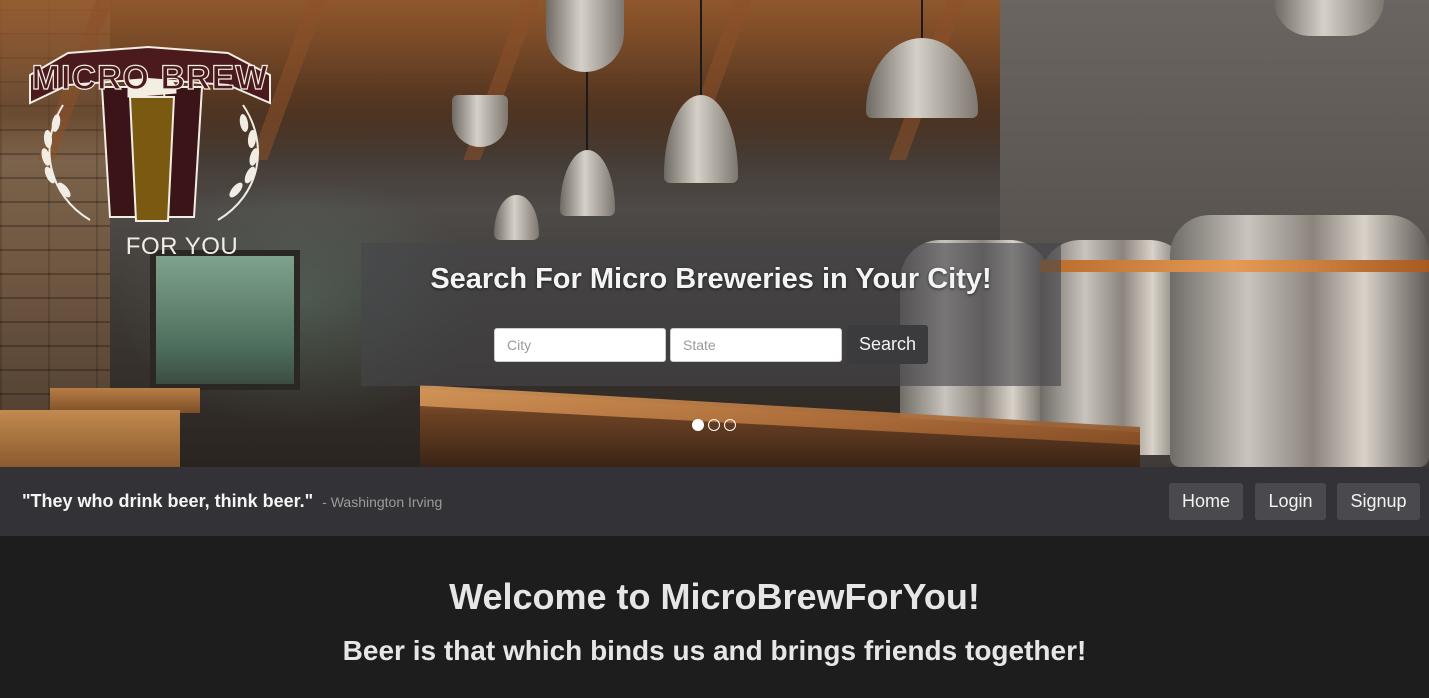 Image resolution: width=1429 pixels, height=698 pixels. What do you see at coordinates (150, 133) in the screenshot?
I see `beer-glasses-logo-icon: MICRO BREW` at bounding box center [150, 133].